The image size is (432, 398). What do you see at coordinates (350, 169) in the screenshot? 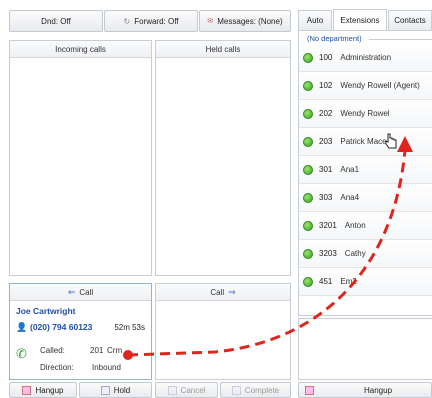
I see `extension-name: Ana1` at bounding box center [350, 169].